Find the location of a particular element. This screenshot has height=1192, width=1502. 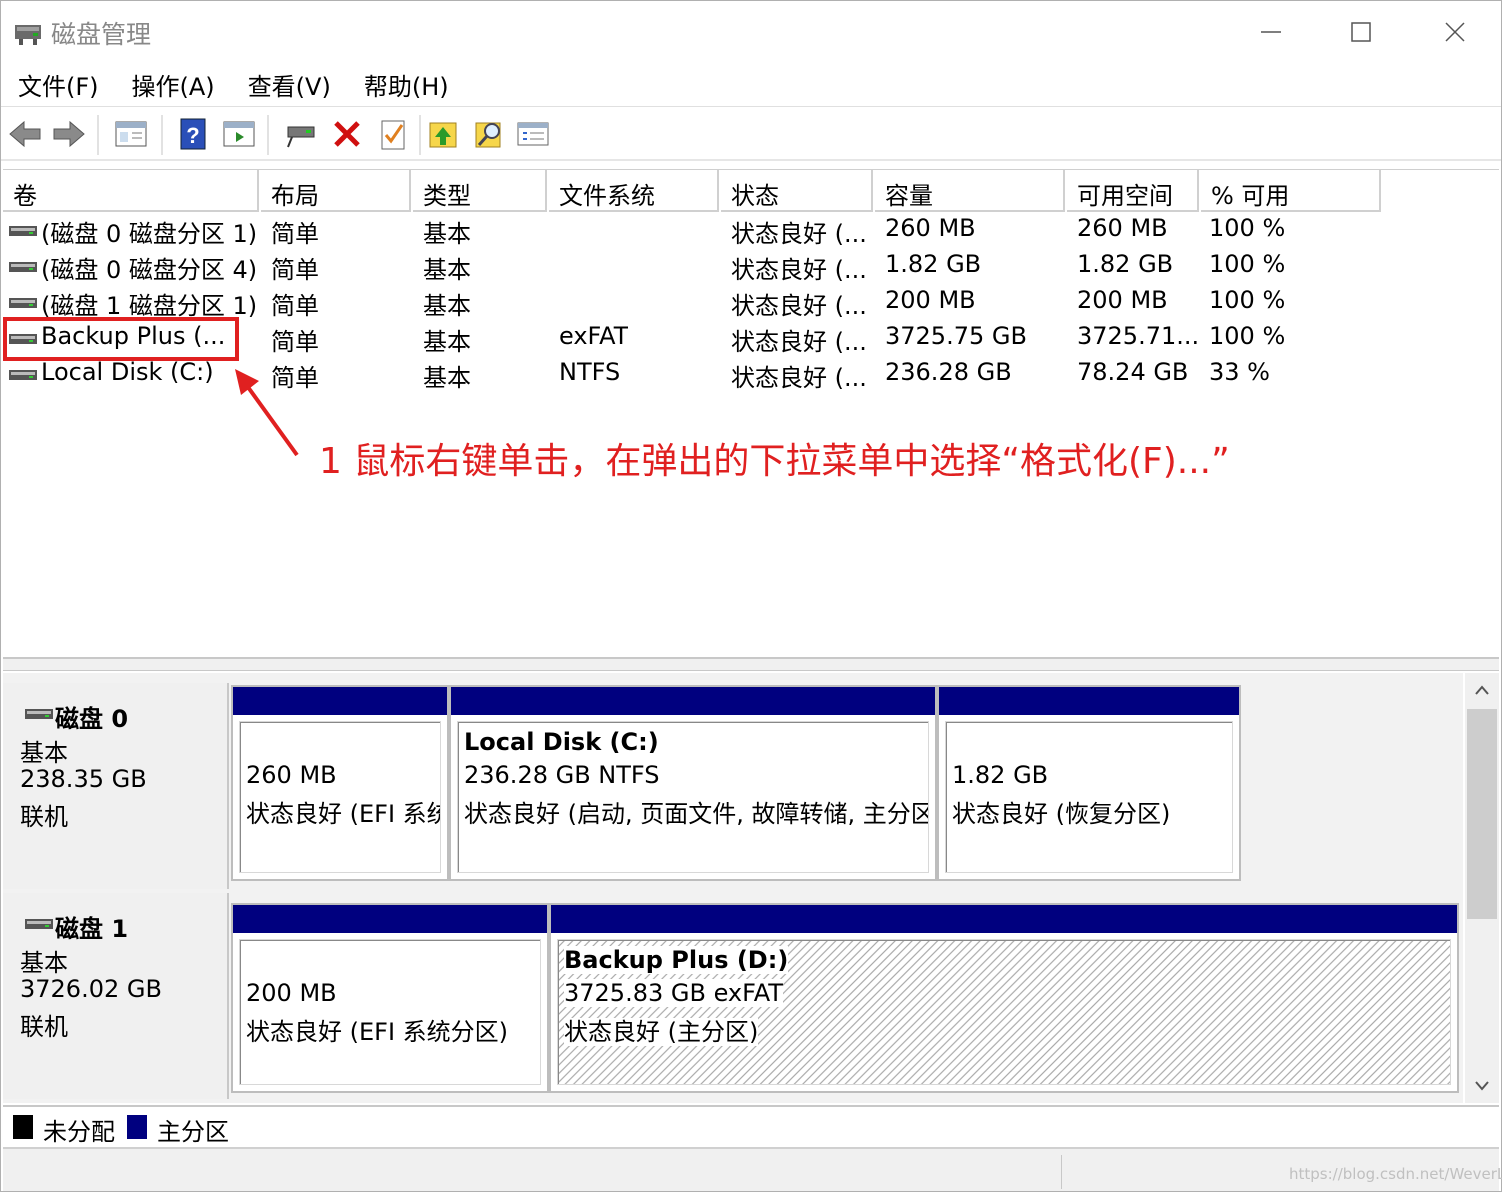

minimize-button is located at coordinates (1271, 32).